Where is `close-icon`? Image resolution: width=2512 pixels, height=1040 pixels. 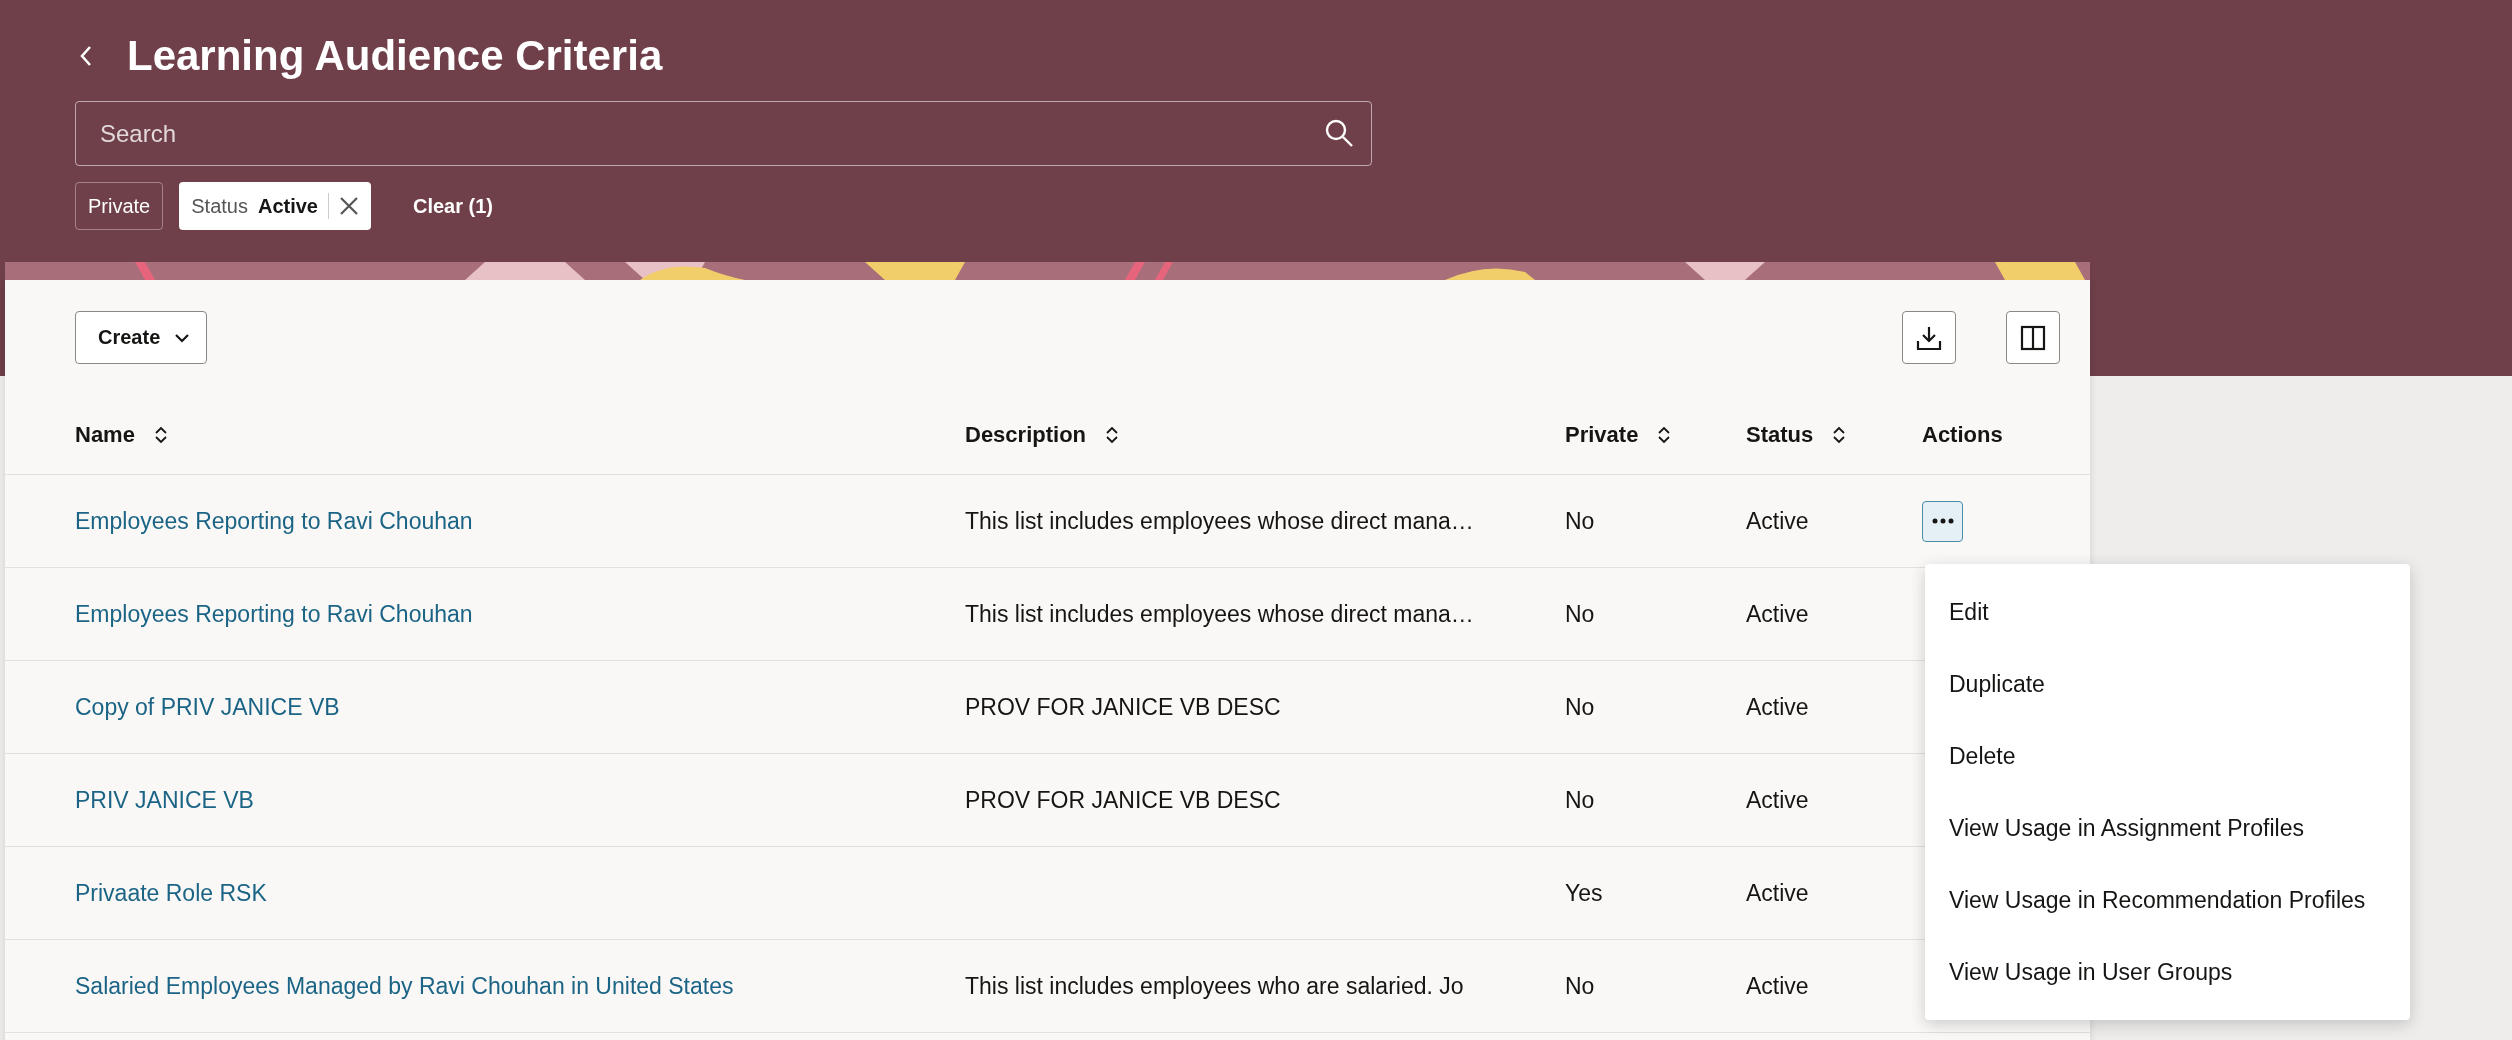
close-icon is located at coordinates (349, 206).